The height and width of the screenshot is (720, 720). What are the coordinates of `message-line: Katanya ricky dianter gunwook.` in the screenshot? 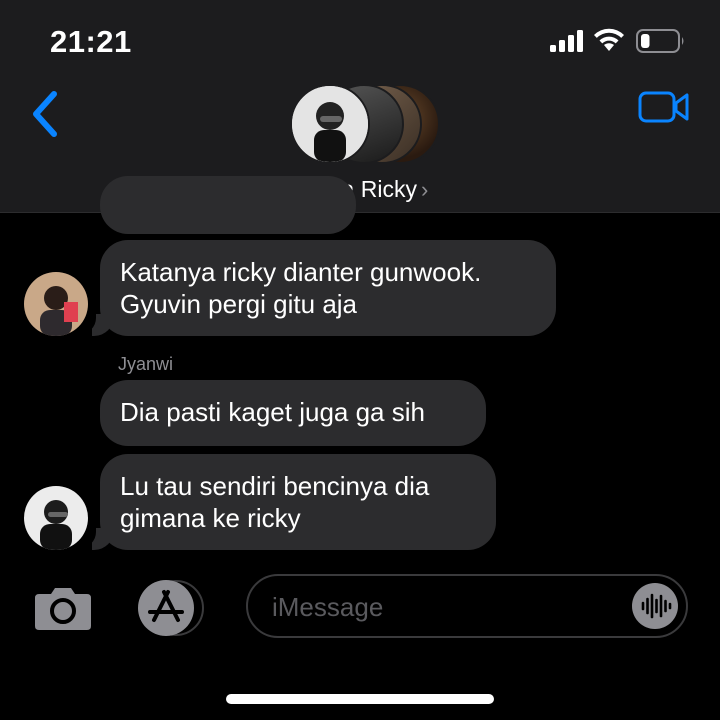 It's located at (301, 272).